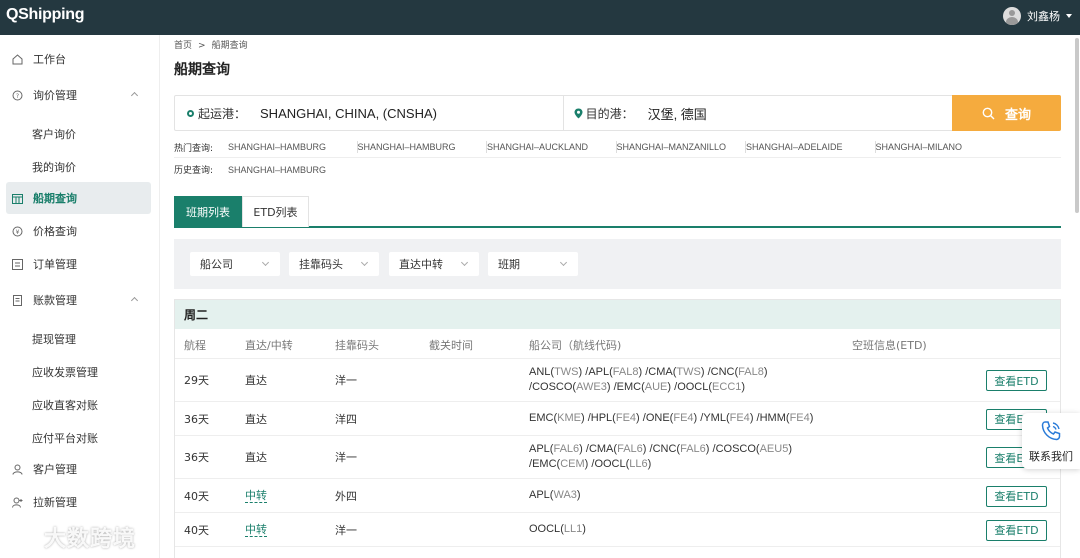 The width and height of the screenshot is (1080, 558). I want to click on sidebar-item-my-inquiry: 我的询价, so click(54, 167).